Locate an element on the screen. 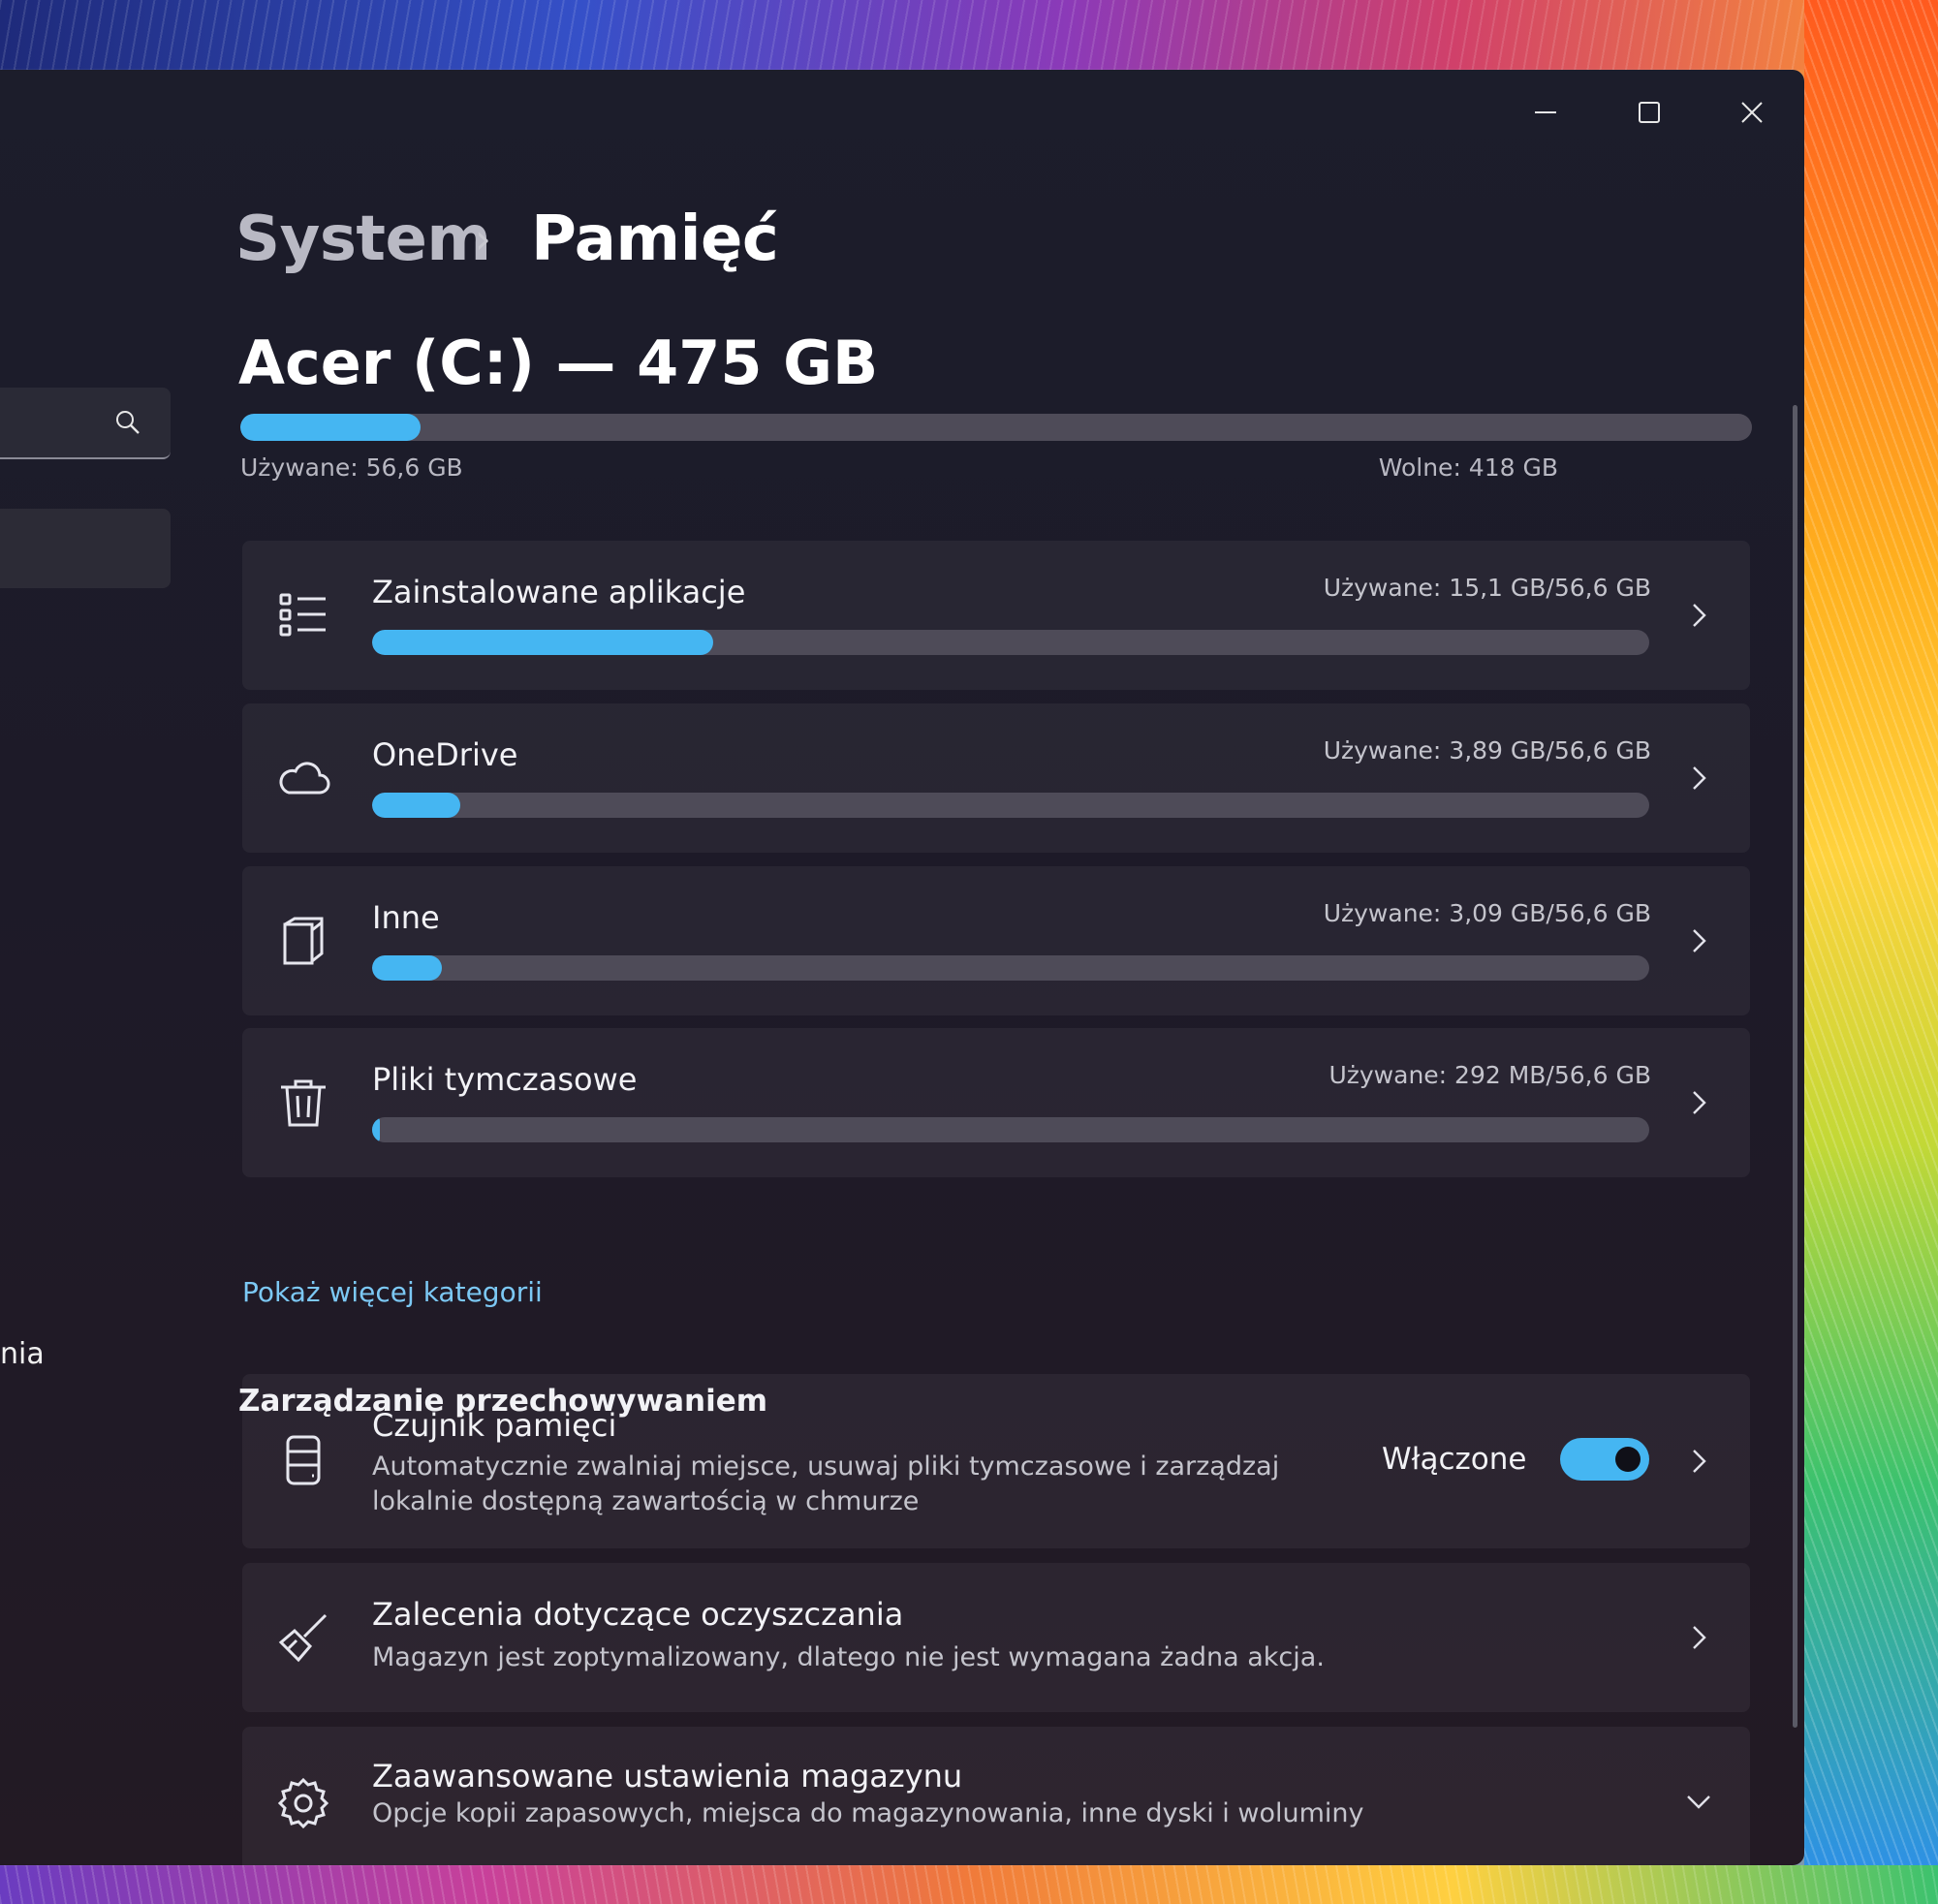 This screenshot has width=1938, height=1904. storage-sense-icon is located at coordinates (303, 1460).